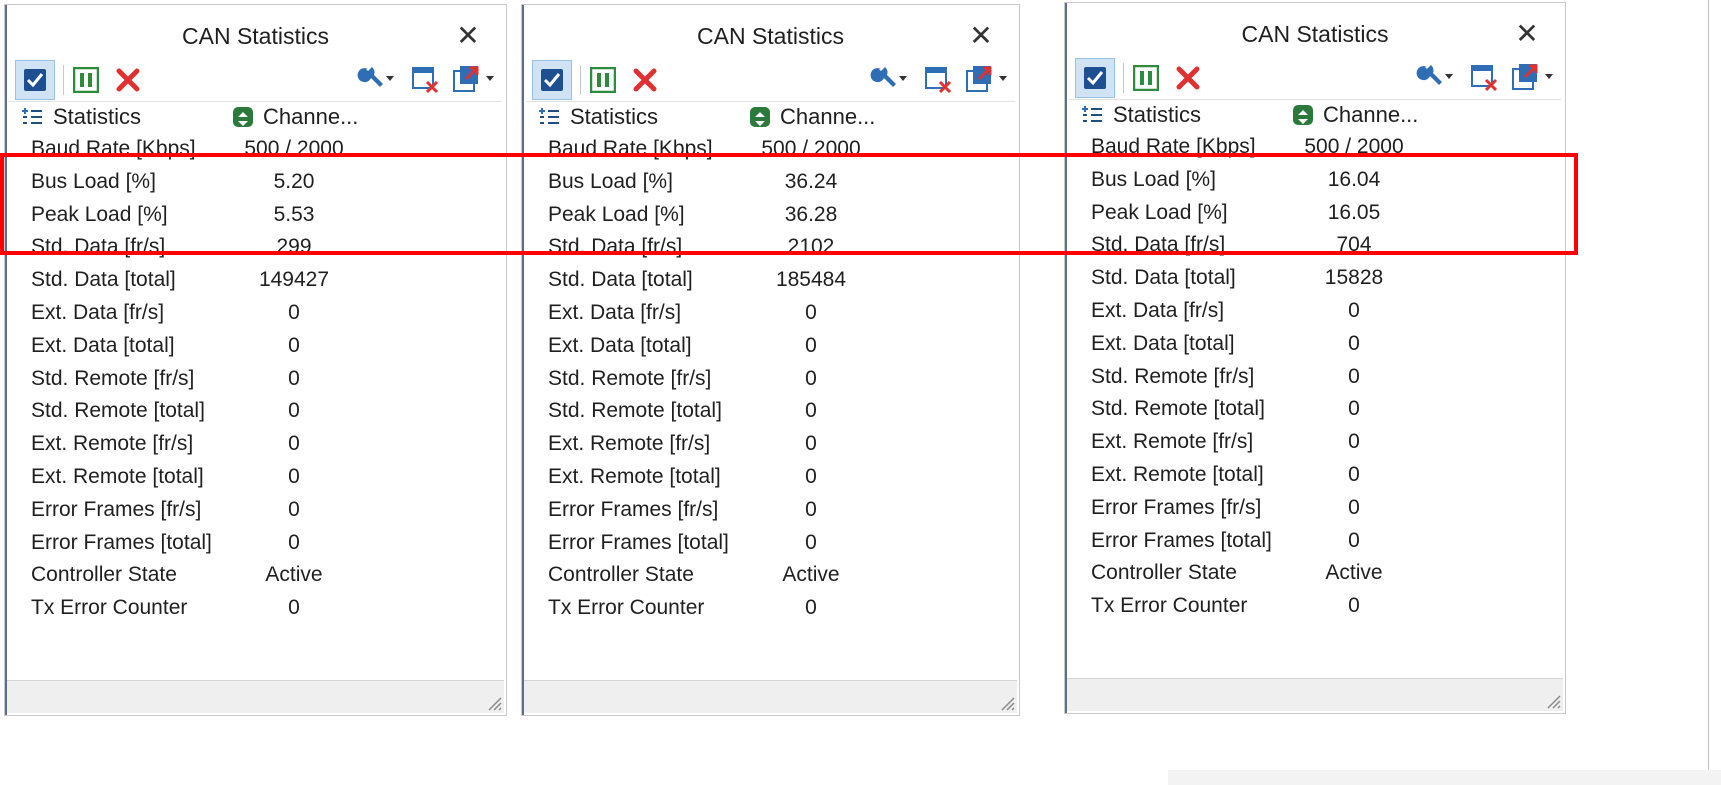 The width and height of the screenshot is (1721, 785). Describe the element at coordinates (1354, 212) in the screenshot. I see `row-value: 16.05` at that location.